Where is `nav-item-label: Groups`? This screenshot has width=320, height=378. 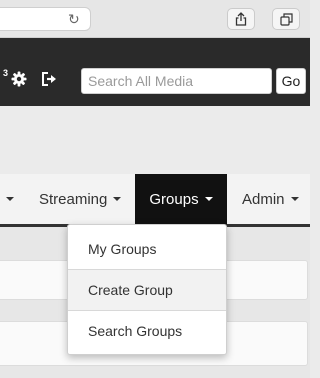
nav-item-label: Groups is located at coordinates (174, 199).